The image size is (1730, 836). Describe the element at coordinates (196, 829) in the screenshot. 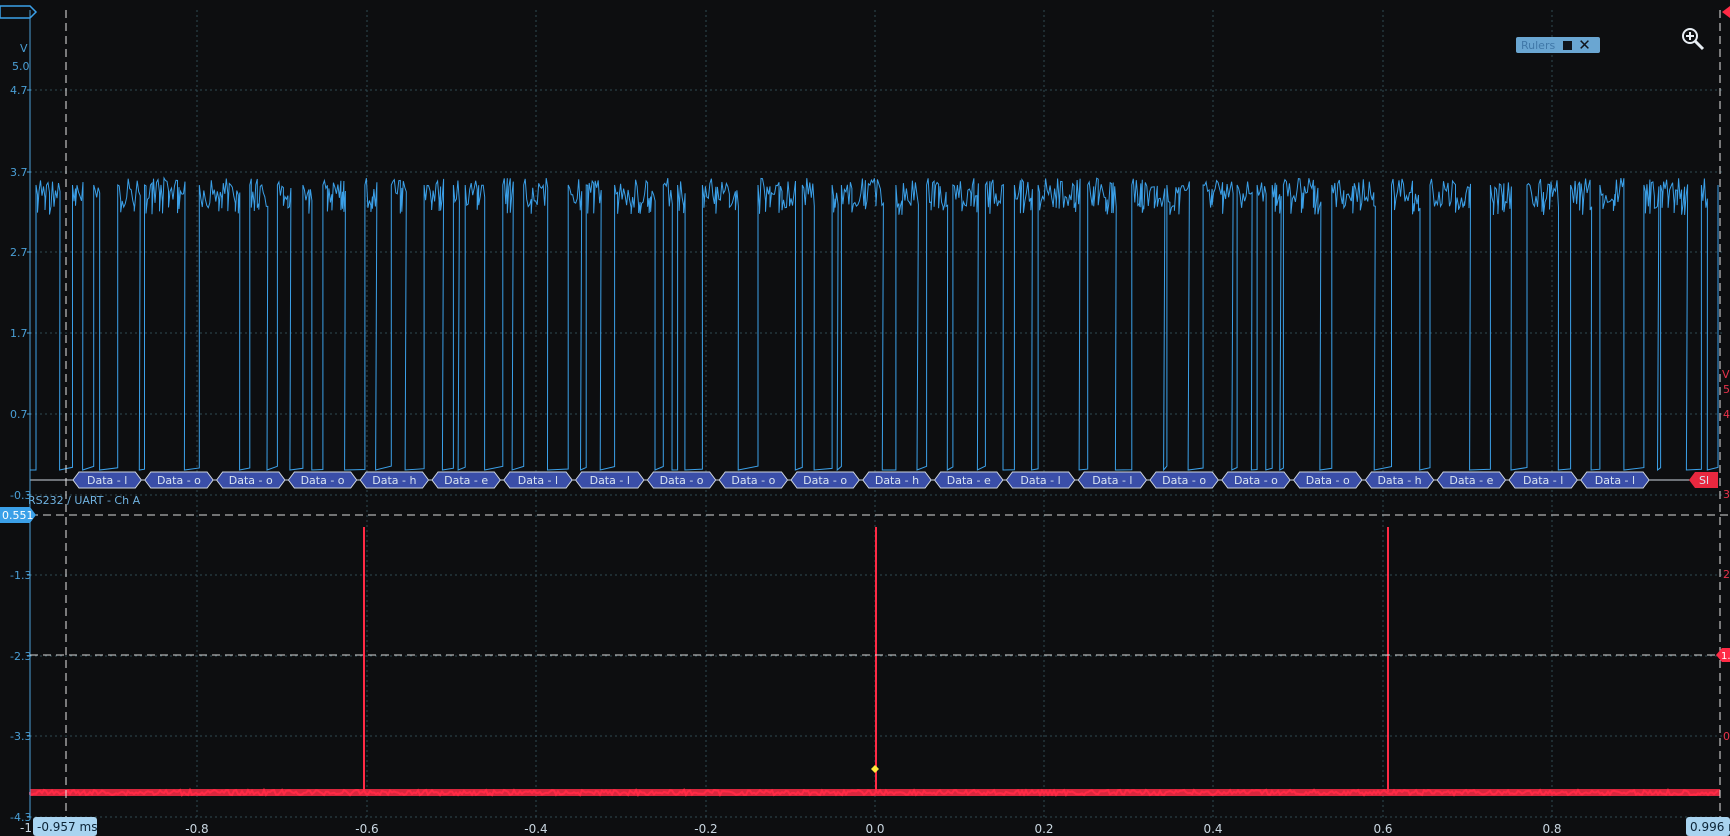

I see `time-axis-tick: -0.8` at that location.